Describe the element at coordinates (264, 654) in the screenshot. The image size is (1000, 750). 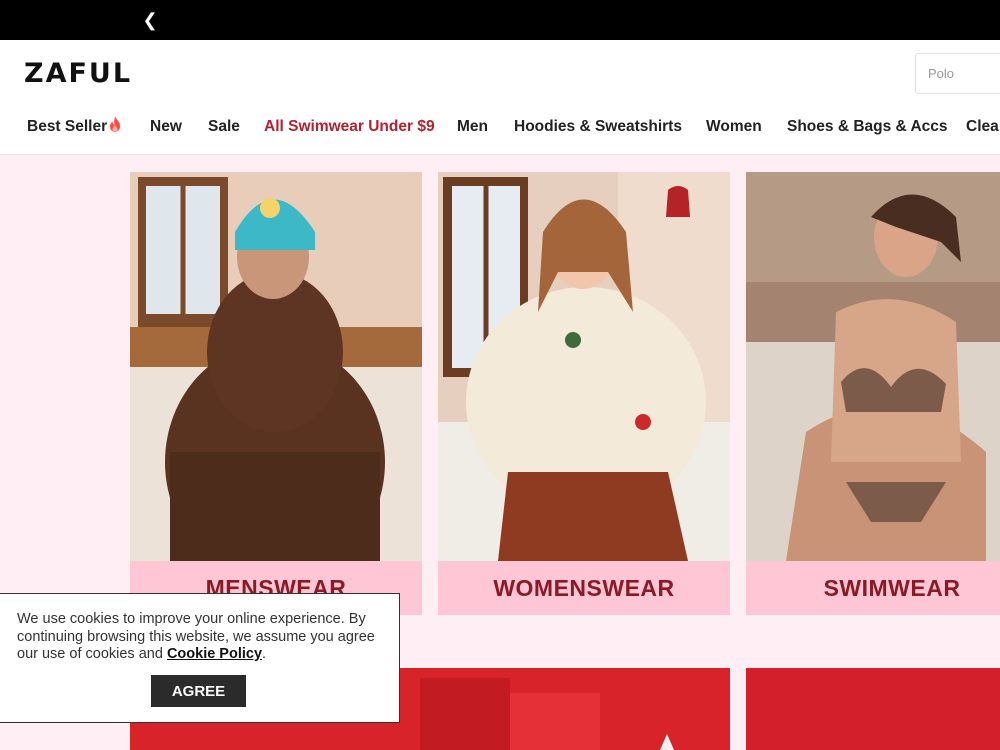
I see `cookie-text-end: .` at that location.